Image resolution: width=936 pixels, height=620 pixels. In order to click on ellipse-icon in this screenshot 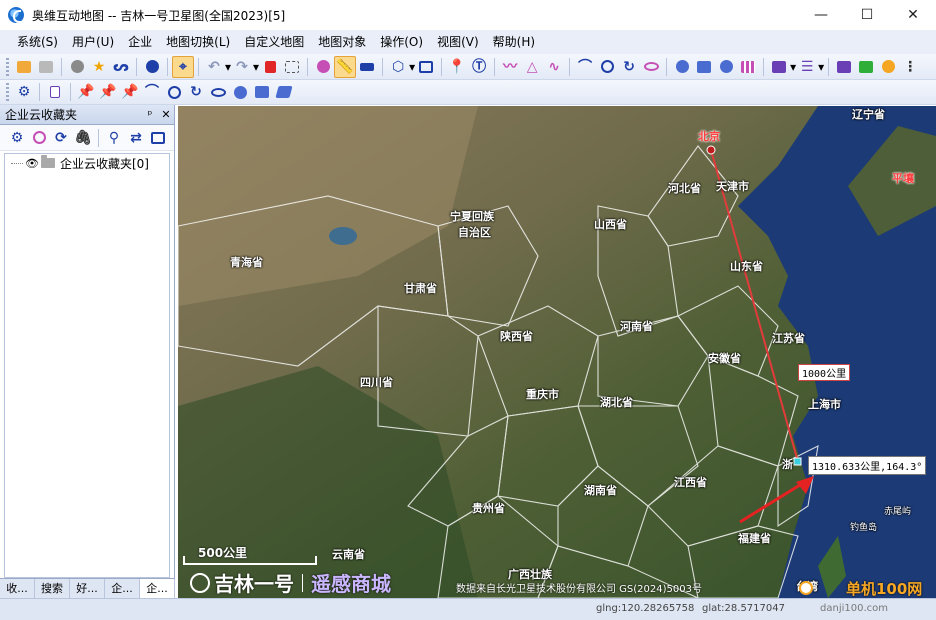, I will do `click(651, 67)`.